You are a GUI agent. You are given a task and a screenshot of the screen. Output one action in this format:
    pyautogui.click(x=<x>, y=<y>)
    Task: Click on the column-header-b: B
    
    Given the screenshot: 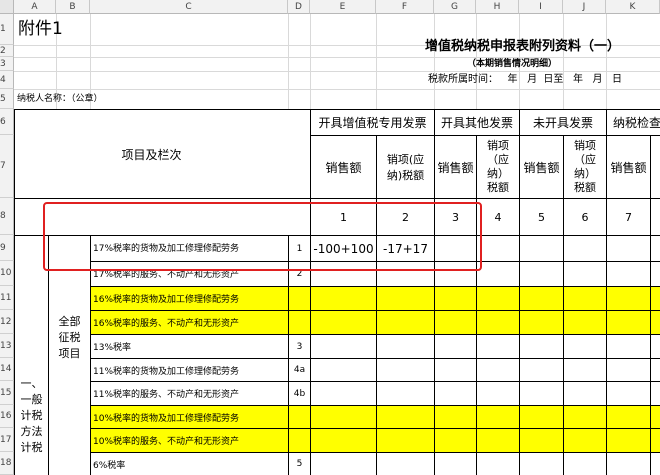 What is the action you would take?
    pyautogui.click(x=73, y=7)
    